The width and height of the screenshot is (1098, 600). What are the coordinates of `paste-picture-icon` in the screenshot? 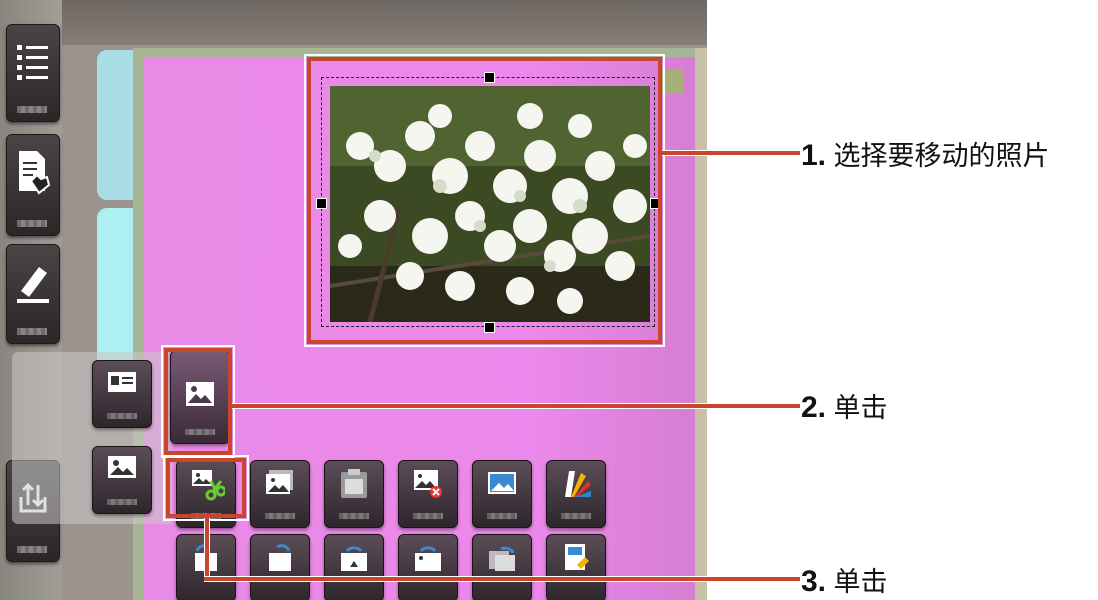 It's located at (354, 483).